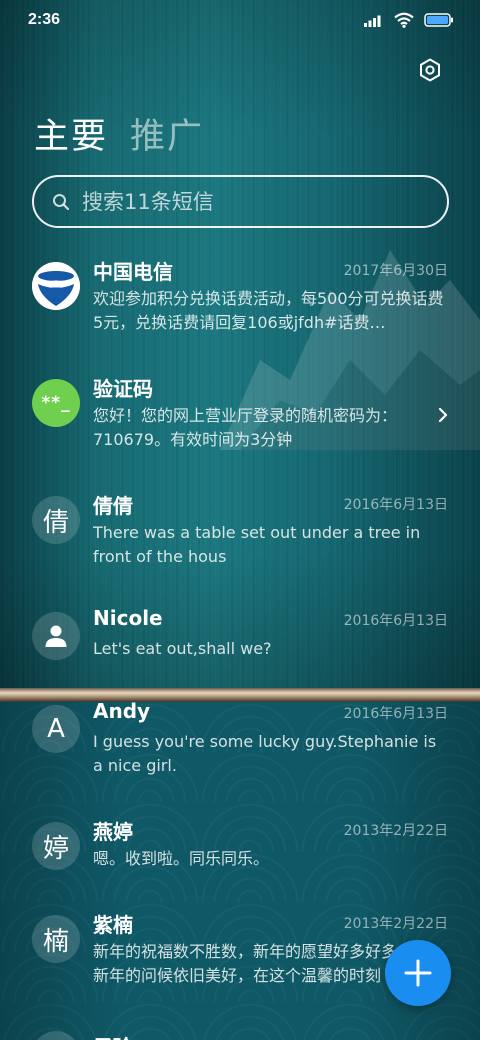  Describe the element at coordinates (240, 1035) in the screenshot. I see `message-item-ziling: 子玲` at that location.